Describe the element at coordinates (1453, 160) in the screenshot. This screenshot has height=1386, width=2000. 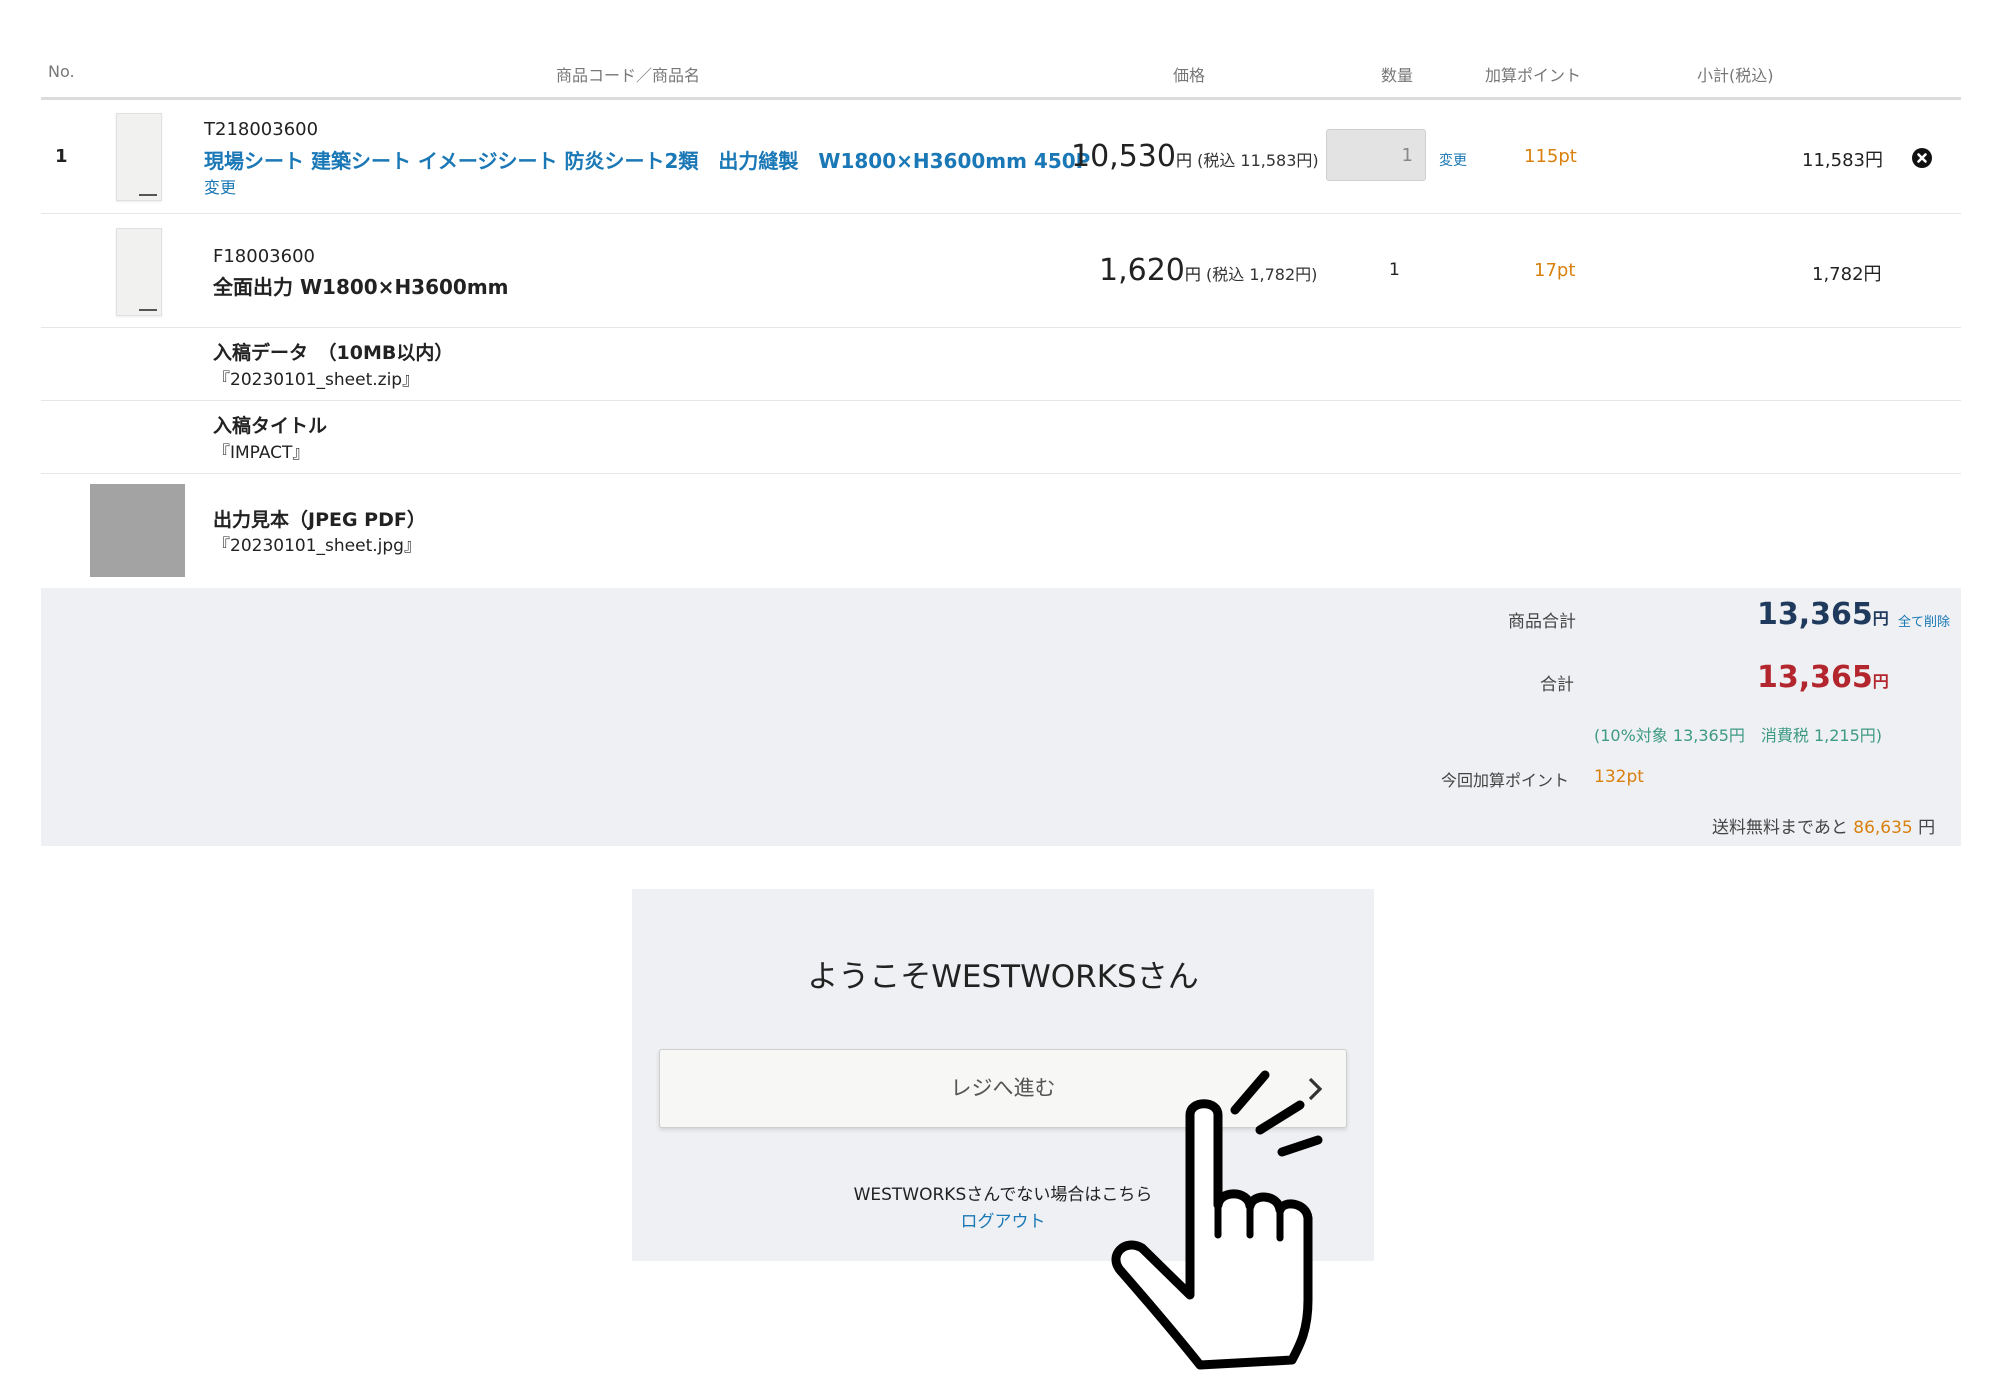
I see `quantity-change-link: 変更` at that location.